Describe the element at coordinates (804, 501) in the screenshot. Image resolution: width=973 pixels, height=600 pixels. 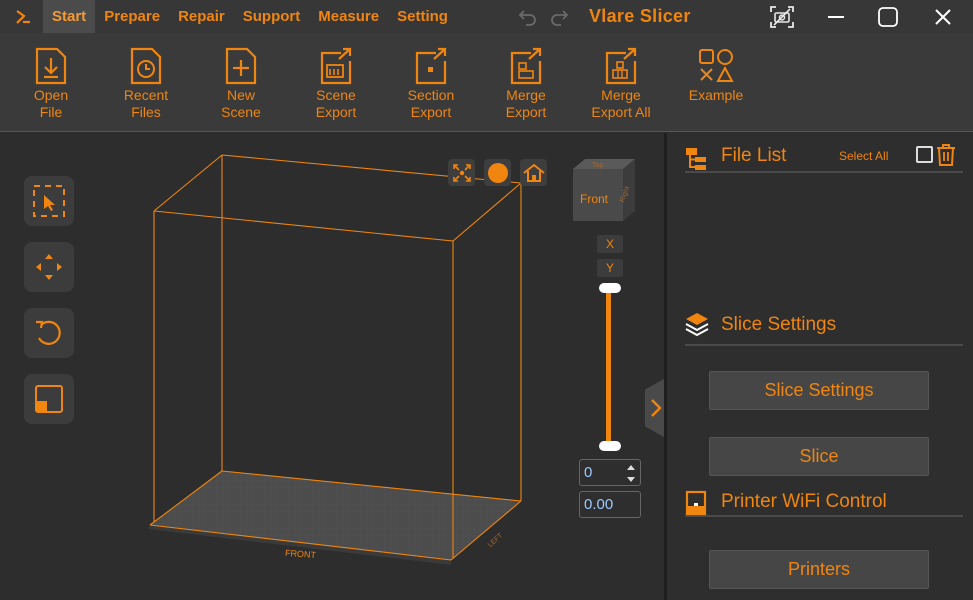
I see `printer-wifi-title: Printer WiFi Control` at that location.